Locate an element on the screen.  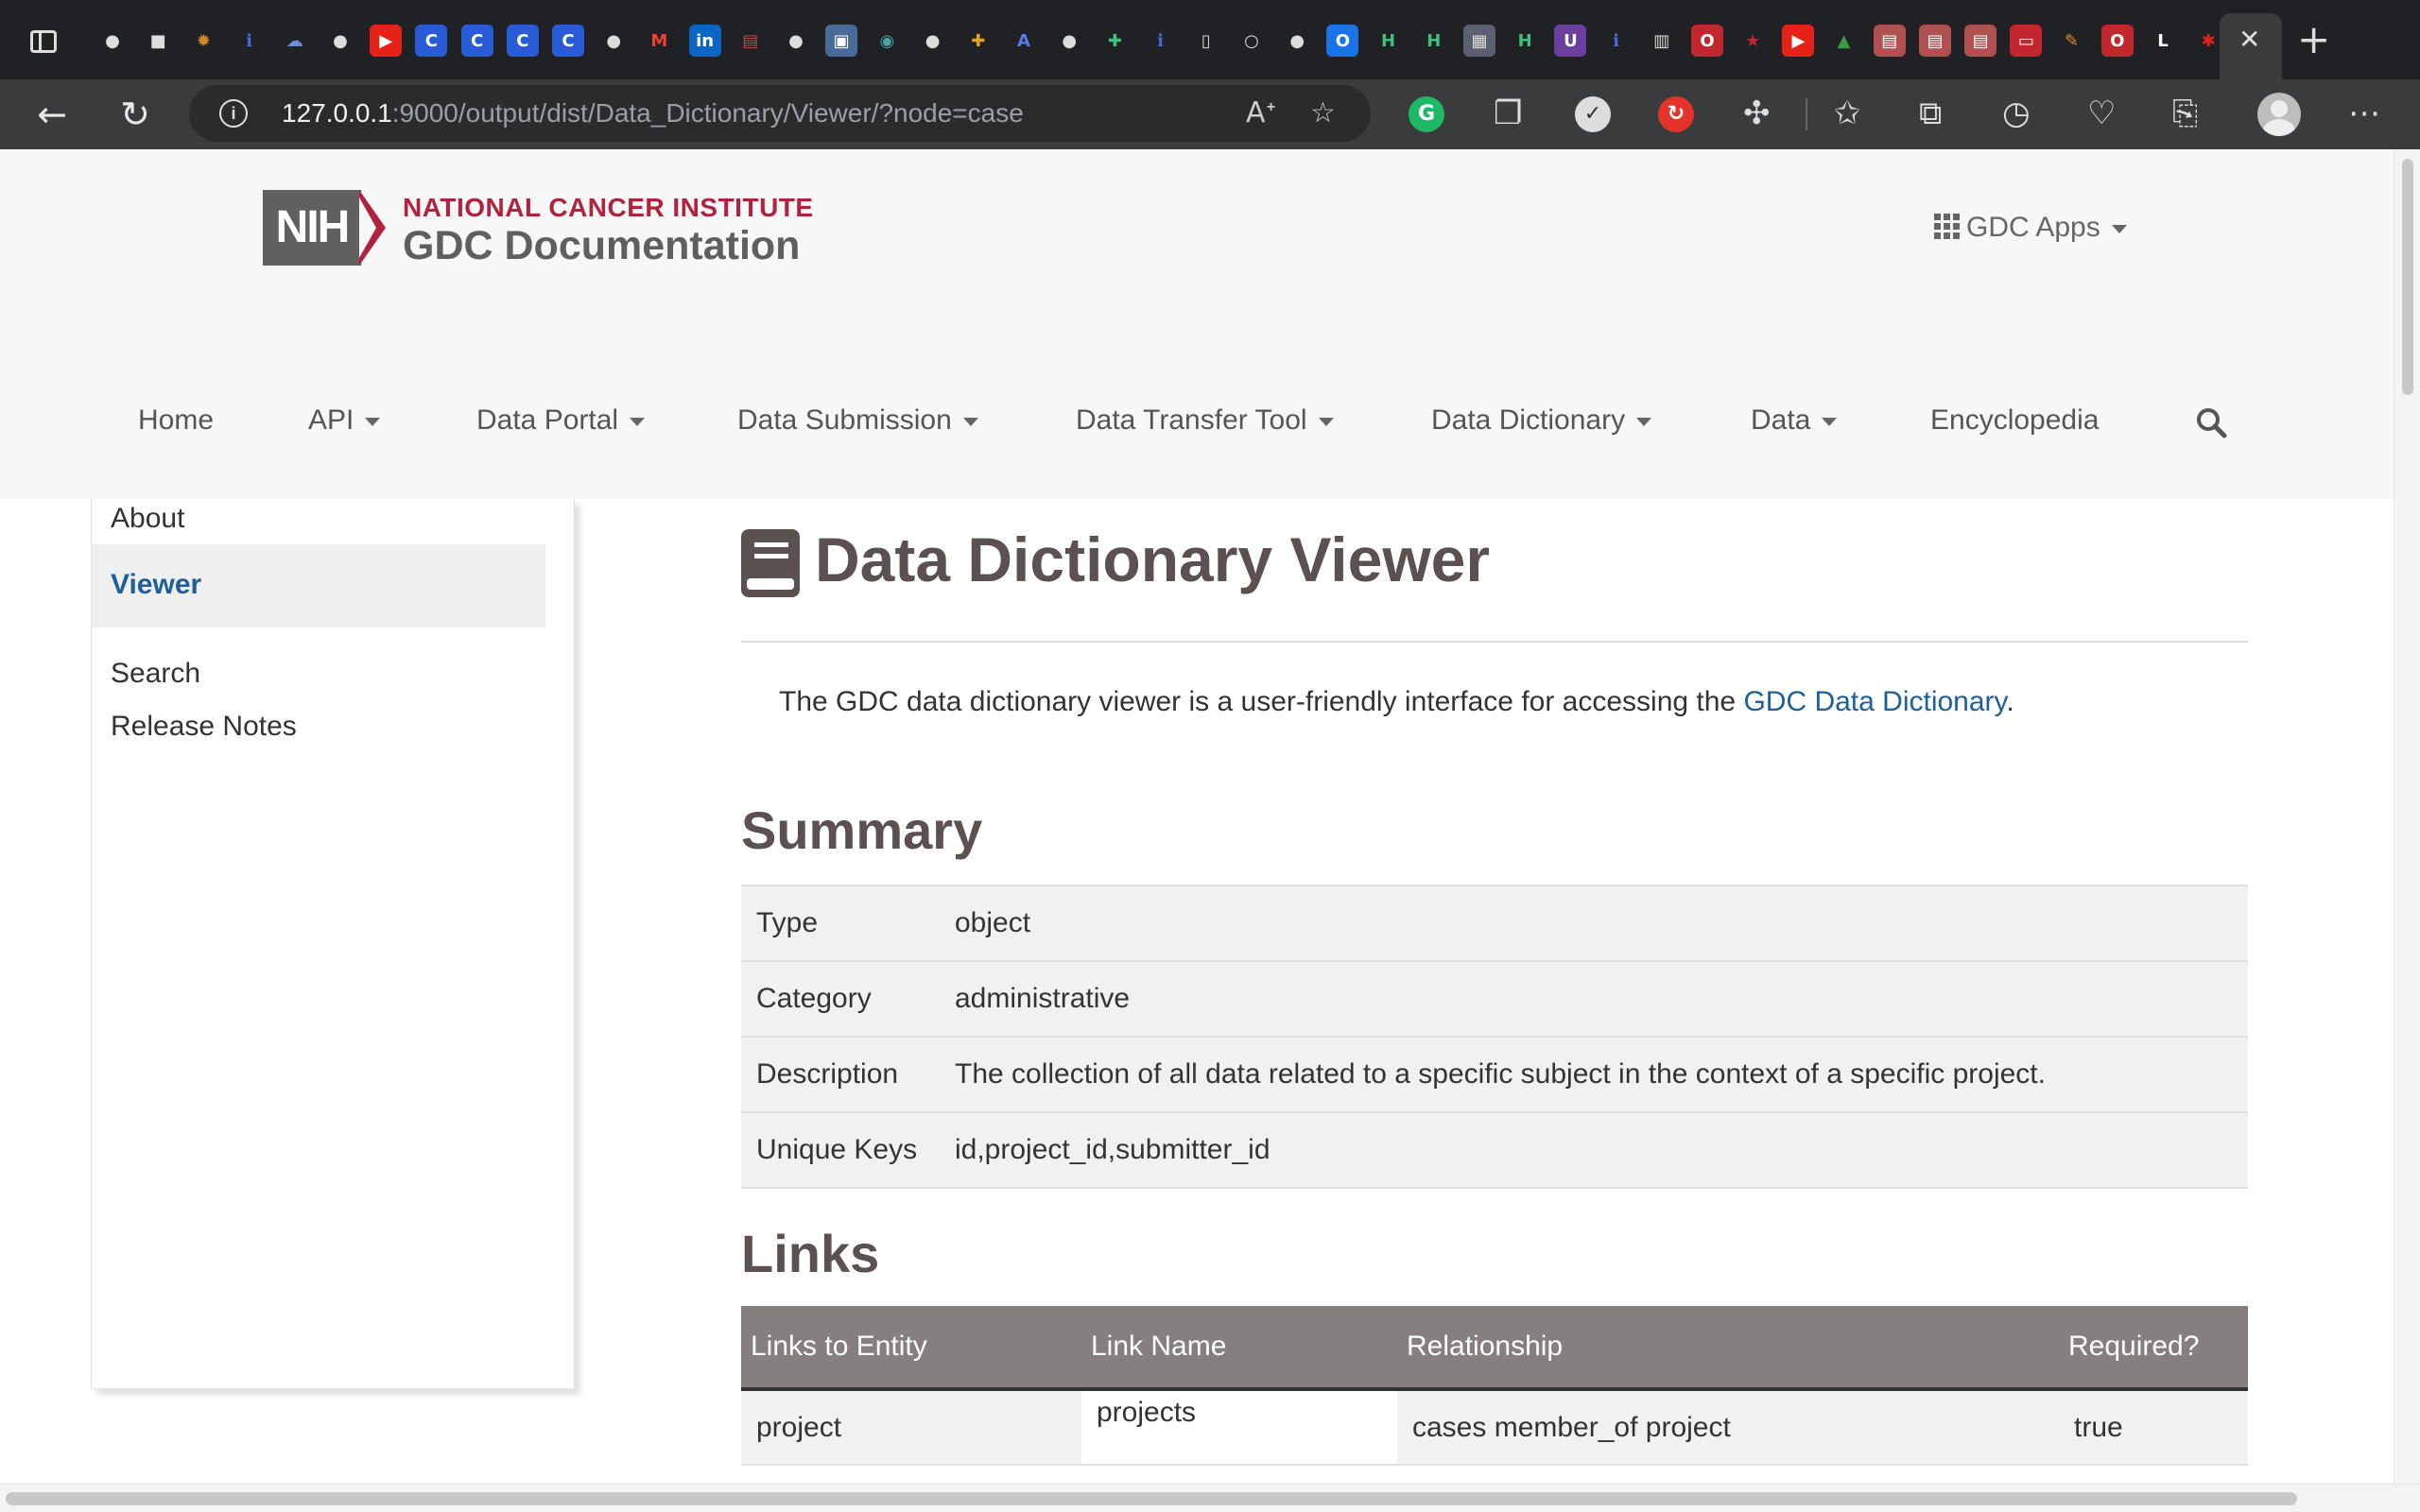
nav-data-dictionary: Data Dictionary is located at coordinates (1541, 420).